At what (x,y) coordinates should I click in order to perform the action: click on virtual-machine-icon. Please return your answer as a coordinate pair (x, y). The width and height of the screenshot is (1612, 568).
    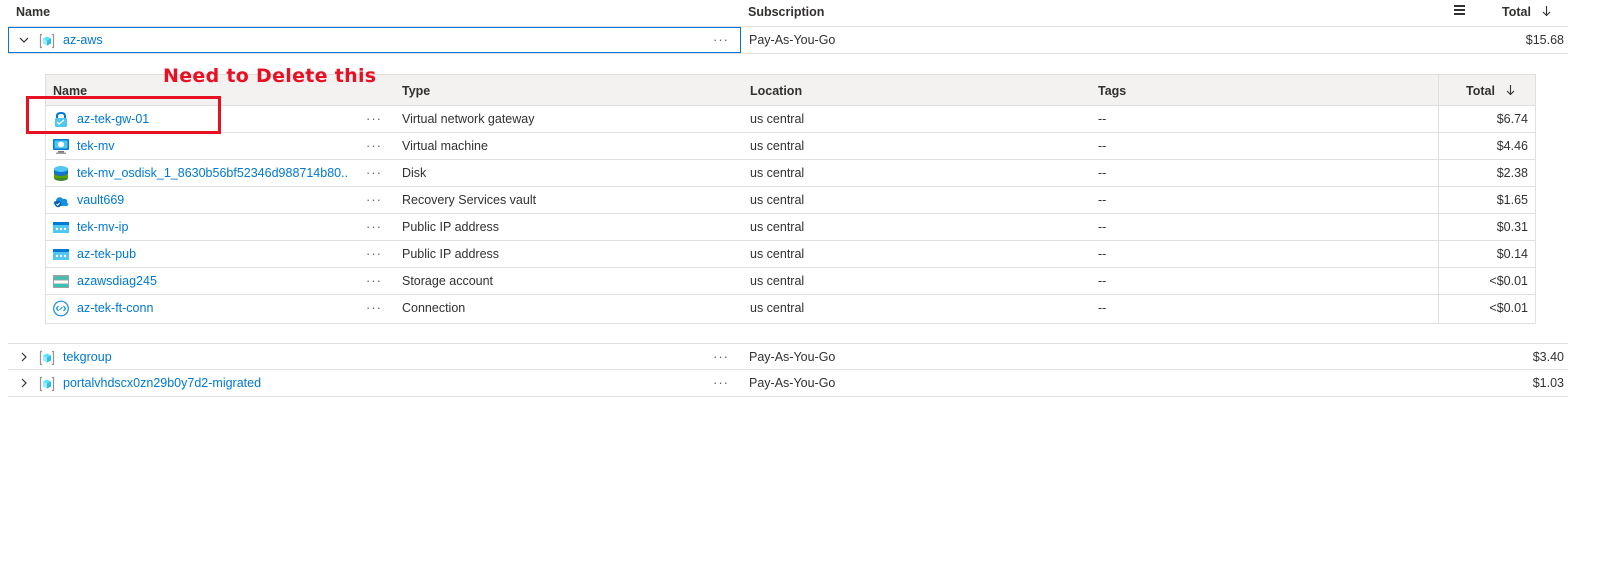
    Looking at the image, I should click on (61, 146).